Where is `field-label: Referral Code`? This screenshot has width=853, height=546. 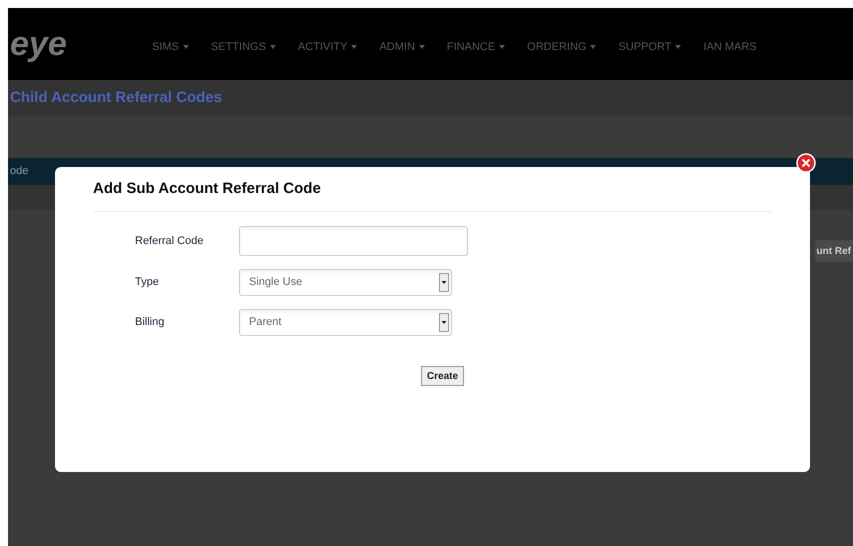 field-label: Referral Code is located at coordinates (169, 241).